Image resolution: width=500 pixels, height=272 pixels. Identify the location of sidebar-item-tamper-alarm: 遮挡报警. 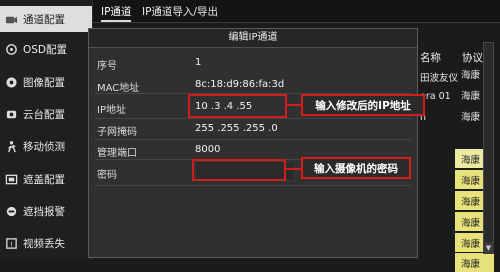
(46, 211).